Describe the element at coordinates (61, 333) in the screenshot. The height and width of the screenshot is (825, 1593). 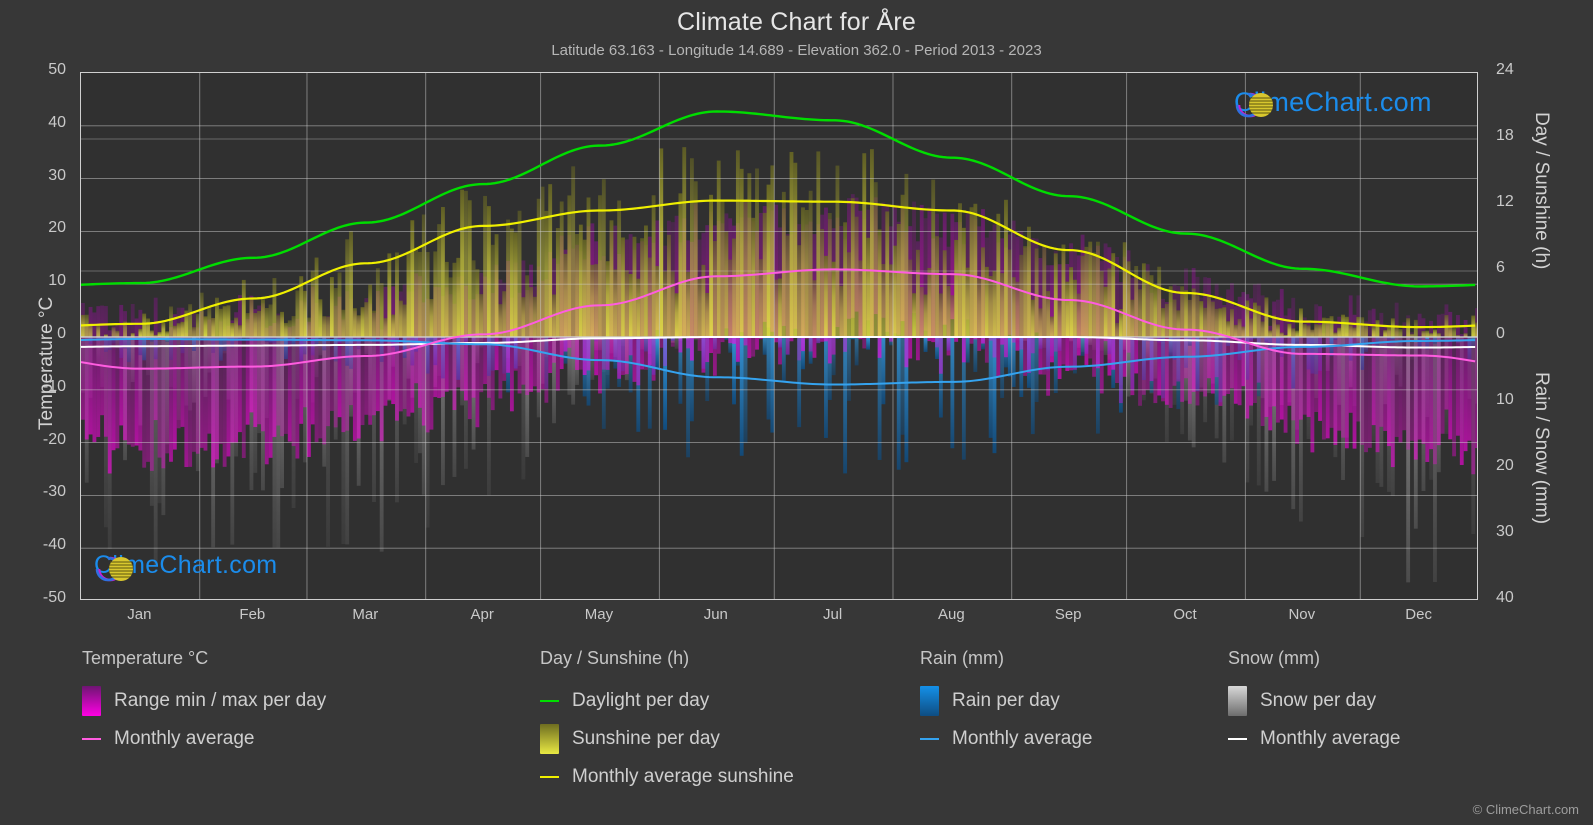
I see `left-tick: 0` at that location.